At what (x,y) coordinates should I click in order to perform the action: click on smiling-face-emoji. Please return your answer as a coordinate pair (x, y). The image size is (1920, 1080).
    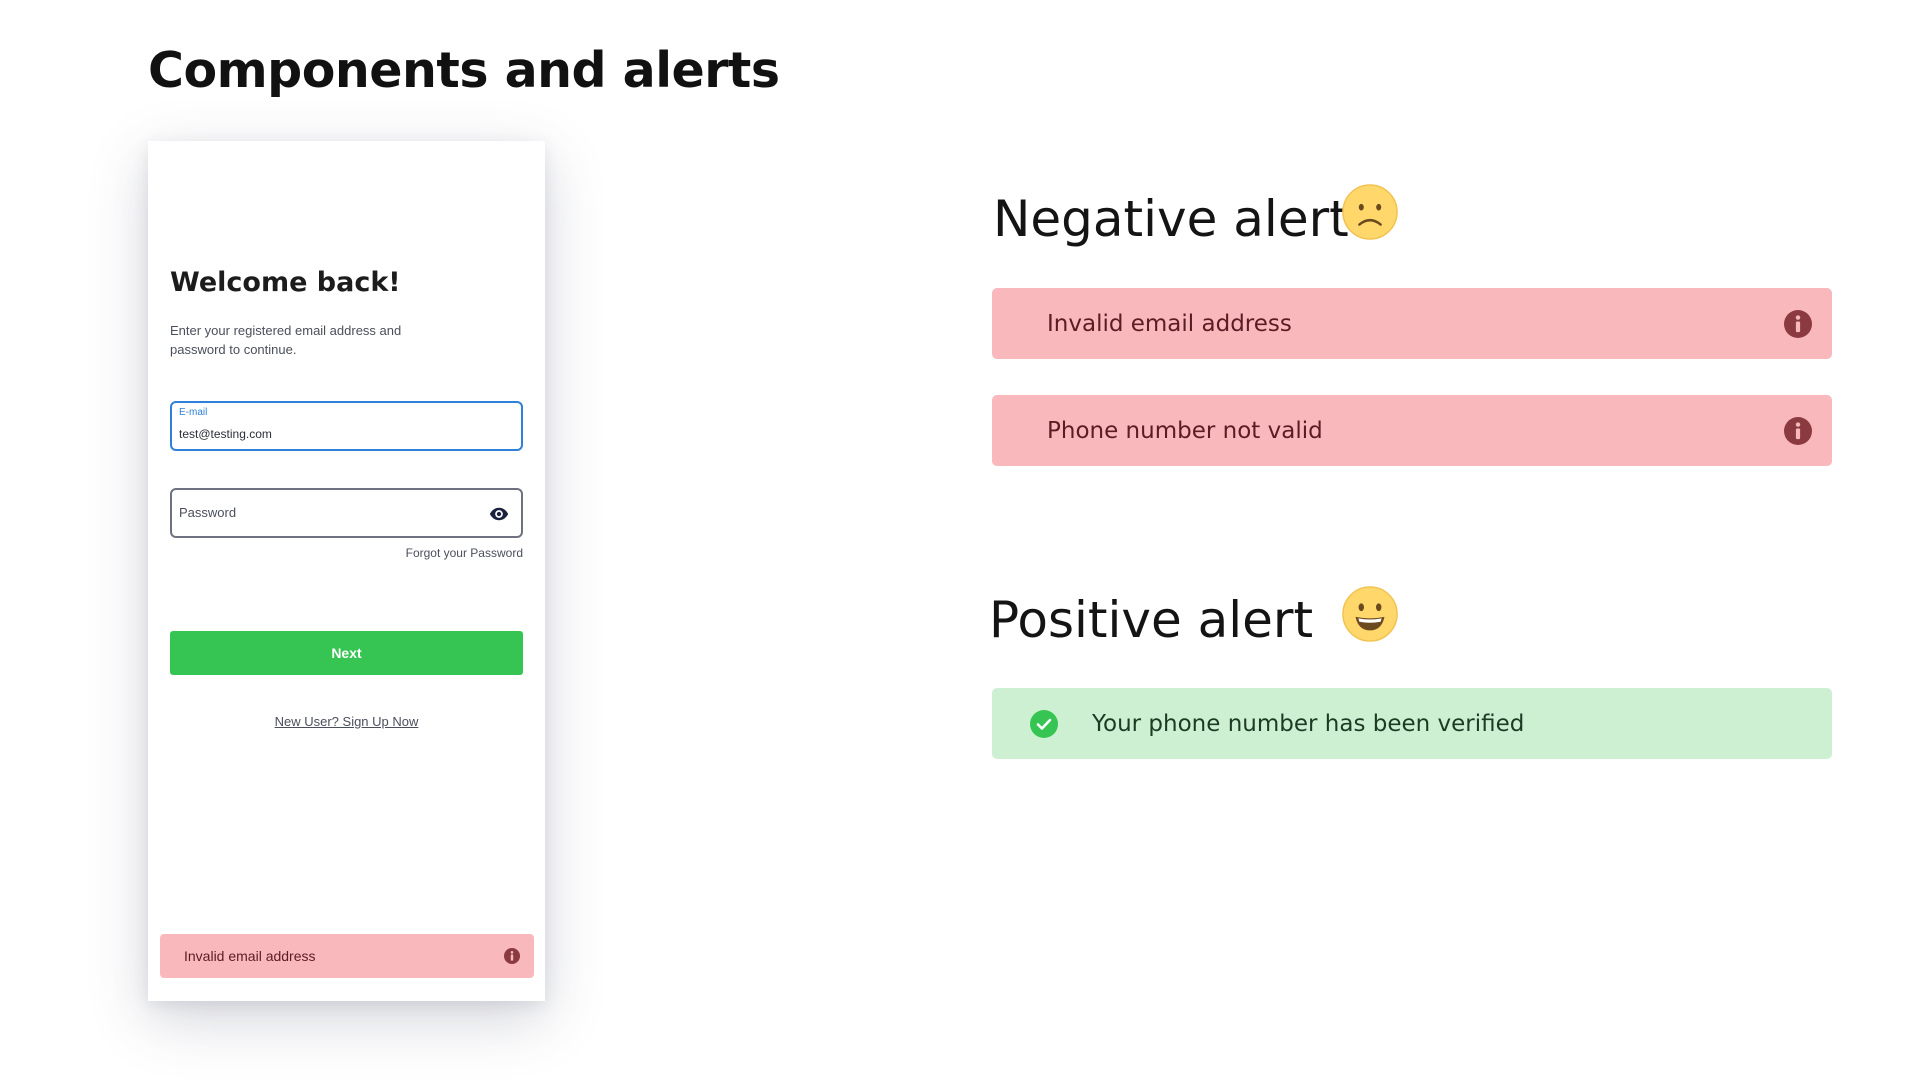
    Looking at the image, I should click on (1370, 614).